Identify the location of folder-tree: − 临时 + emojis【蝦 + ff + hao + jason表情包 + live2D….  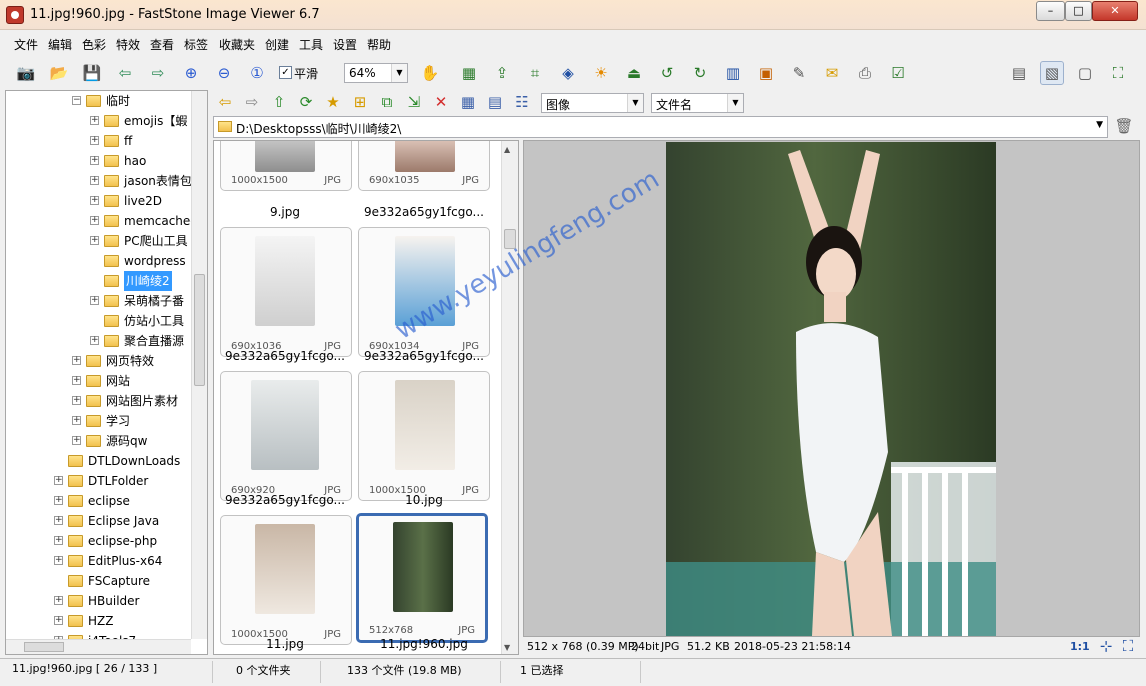
(106, 372).